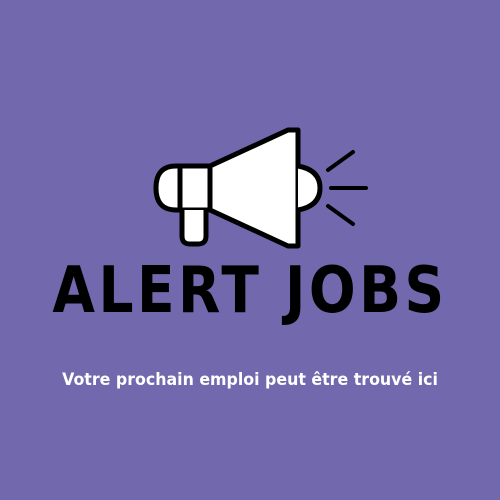 This screenshot has width=500, height=500. I want to click on sound-line-top, so click(340, 161).